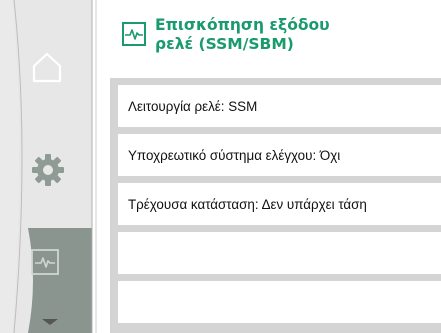 Image resolution: width=441 pixels, height=333 pixels. I want to click on list-item-current-state: Τρέχουσα κατάσταση: Δεν υπάρχει τάση, so click(279, 204).